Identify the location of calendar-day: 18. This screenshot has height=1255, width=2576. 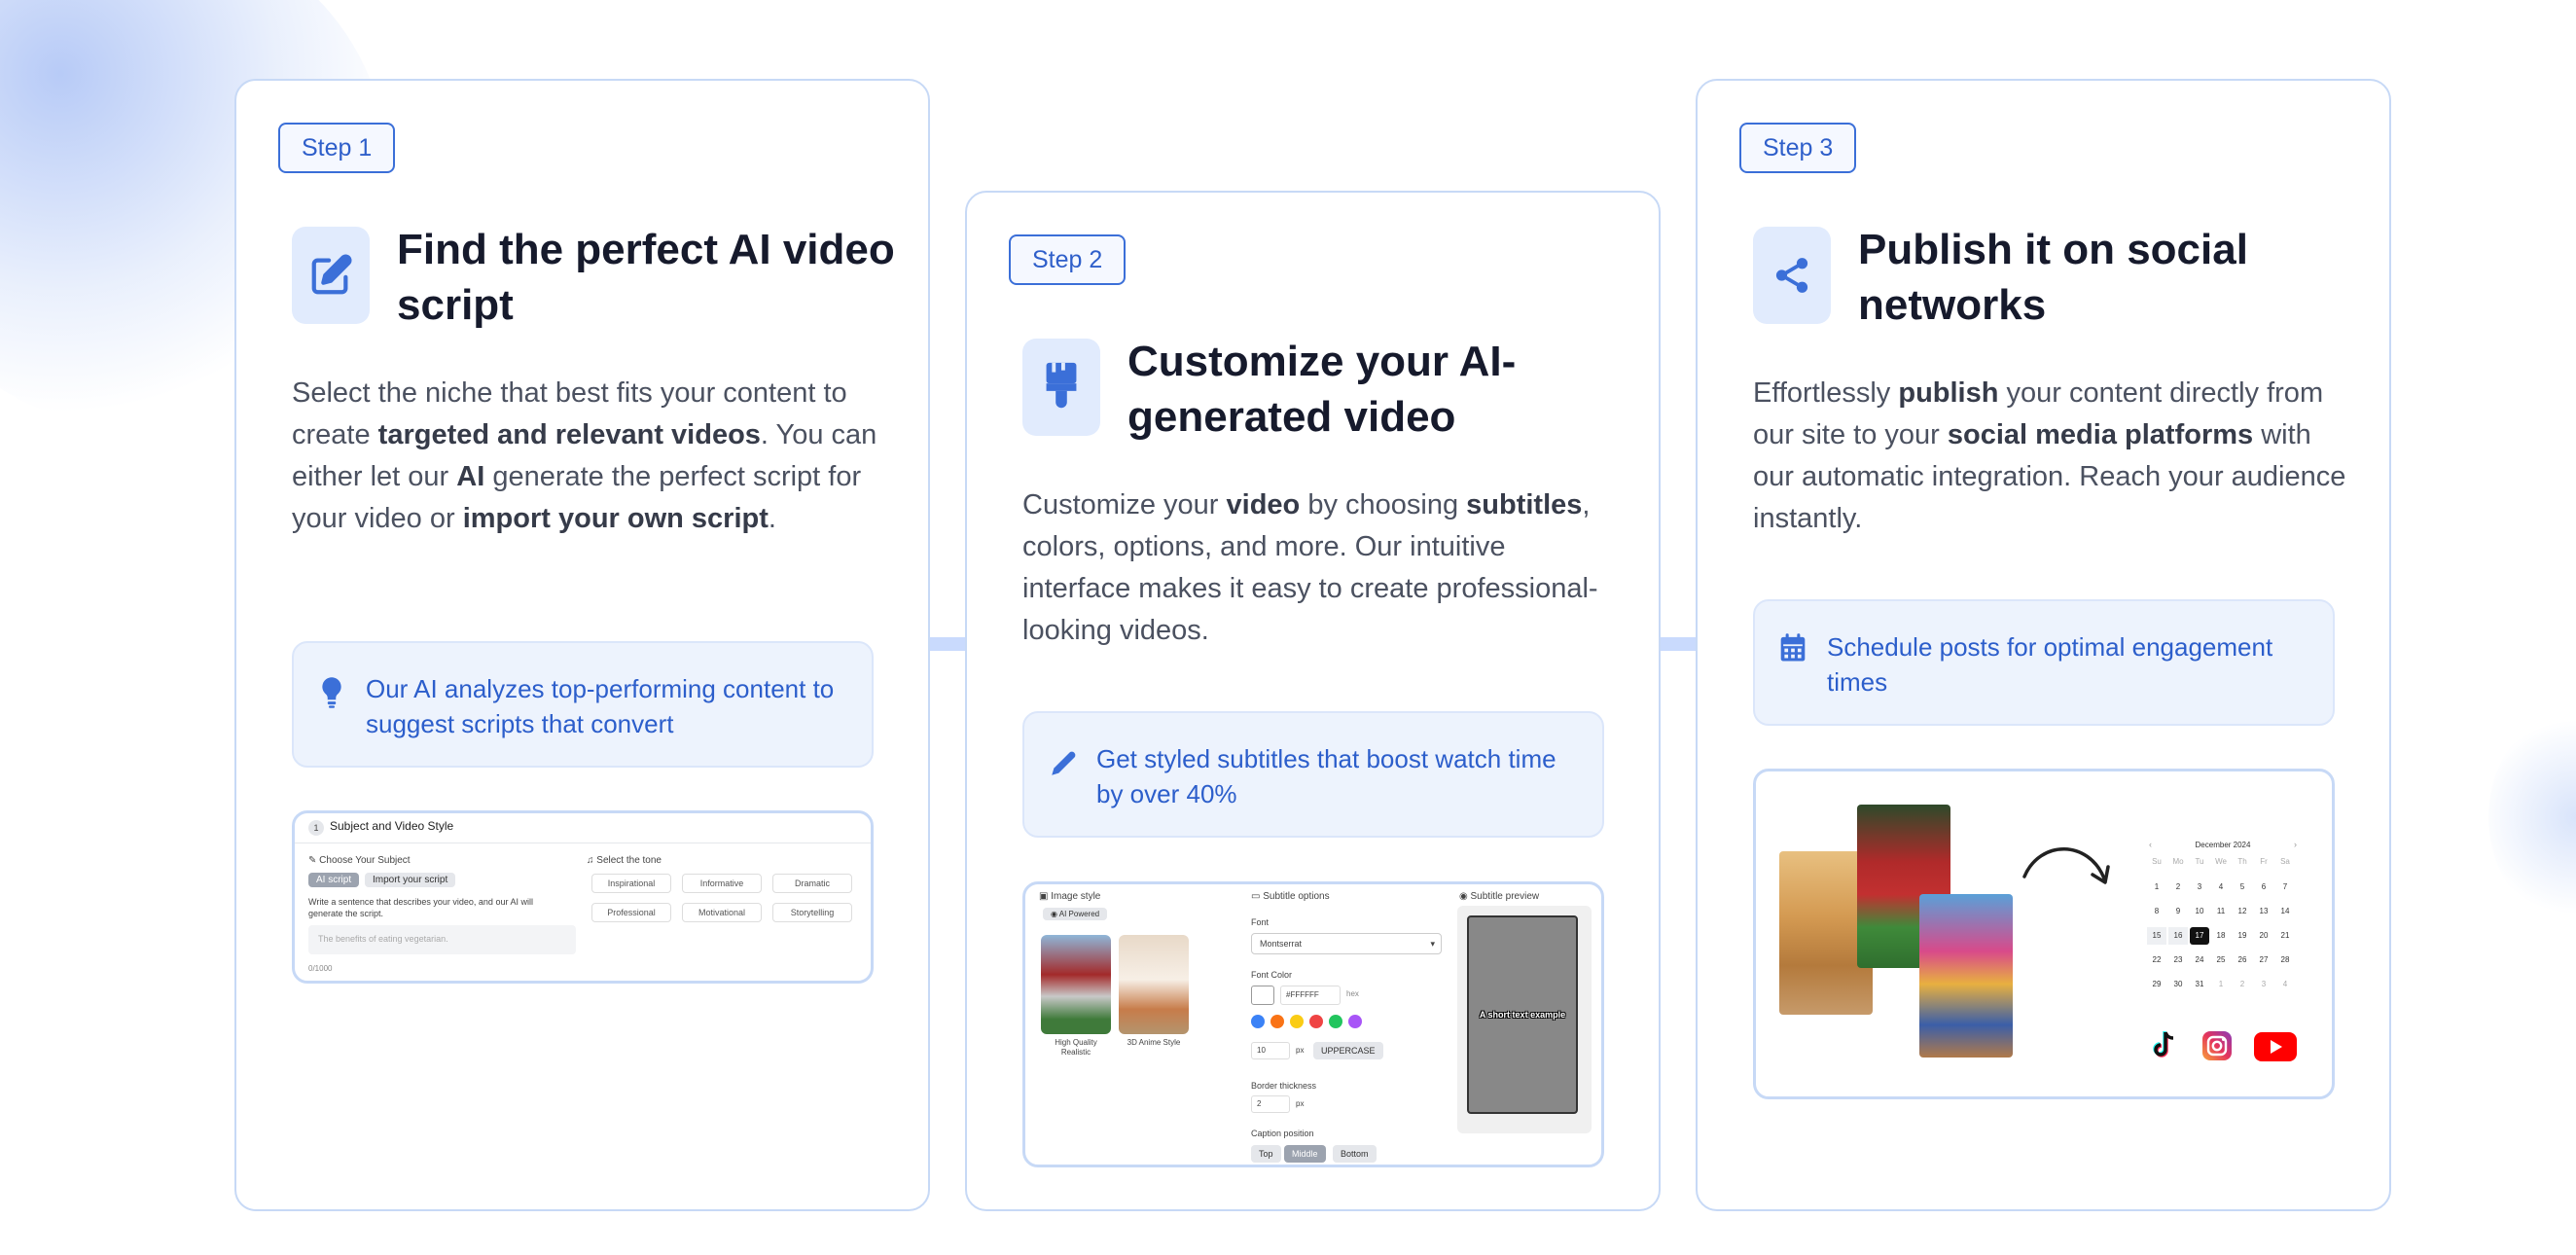
(2221, 936).